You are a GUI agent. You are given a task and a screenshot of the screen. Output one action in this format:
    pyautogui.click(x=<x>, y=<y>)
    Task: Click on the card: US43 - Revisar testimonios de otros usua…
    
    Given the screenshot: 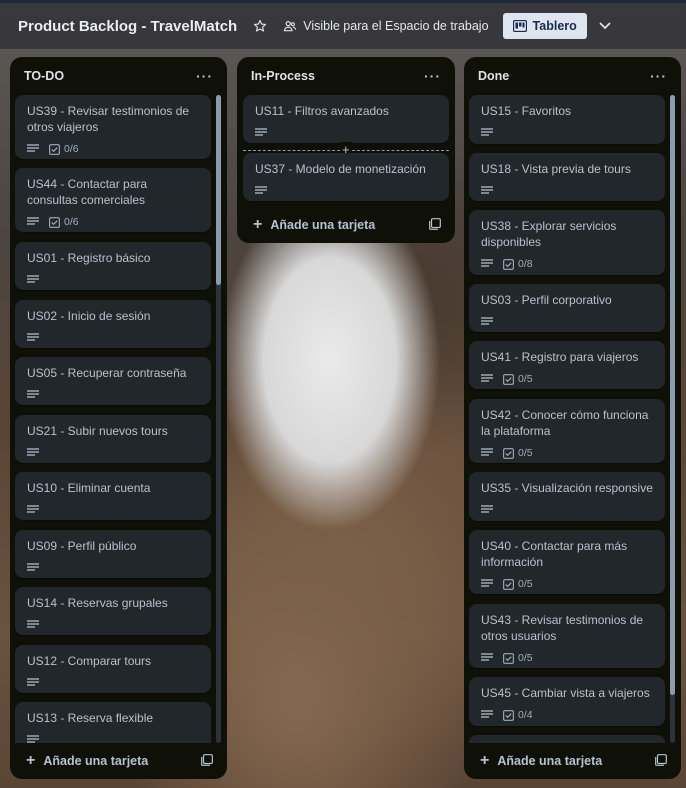 What is the action you would take?
    pyautogui.click(x=567, y=636)
    